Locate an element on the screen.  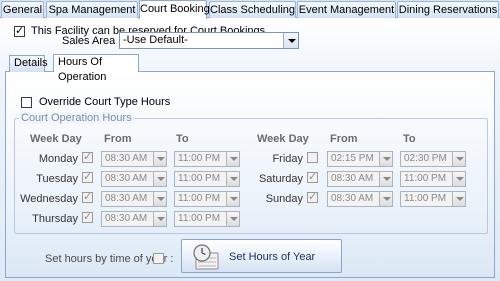
to-select-thursday: 11:00 PM is located at coordinates (207, 219).